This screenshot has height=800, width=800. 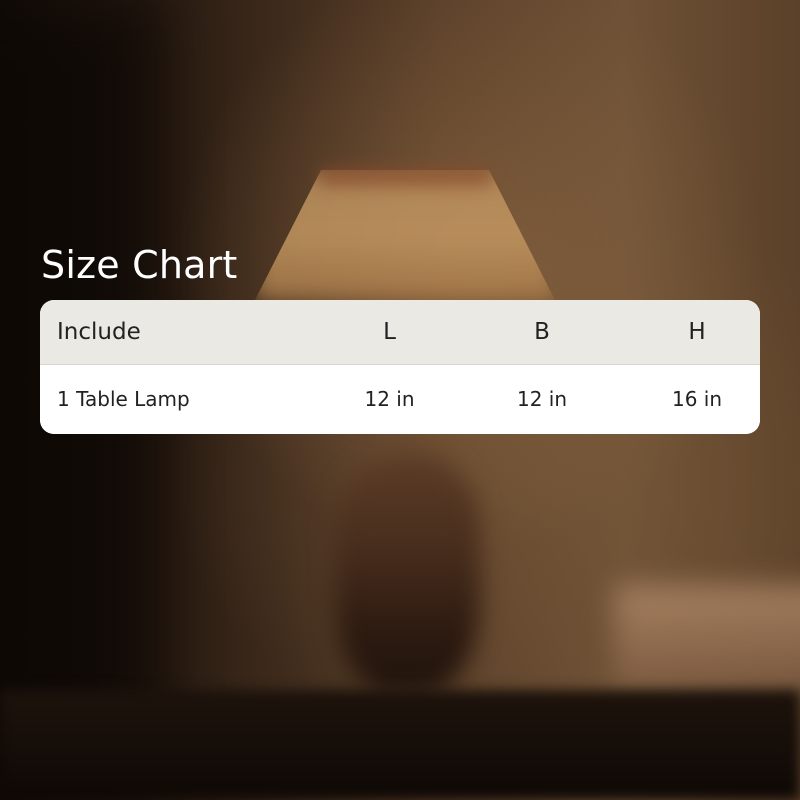 I want to click on table-row: 1 Table Lamp 12 in 12 in 16 in, so click(x=400, y=399).